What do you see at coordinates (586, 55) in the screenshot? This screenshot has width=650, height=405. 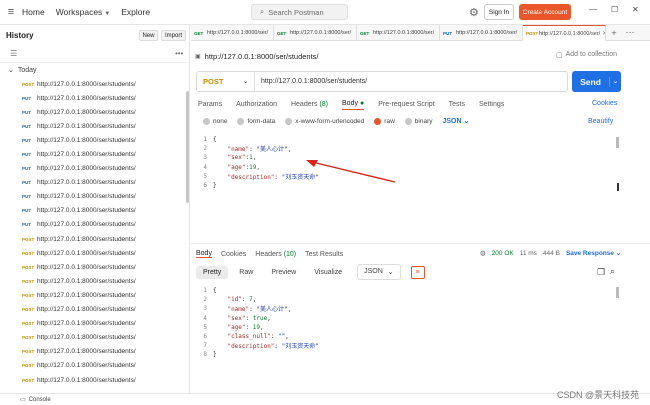 I see `add-to-collection-button: ▢ Add to collection` at bounding box center [586, 55].